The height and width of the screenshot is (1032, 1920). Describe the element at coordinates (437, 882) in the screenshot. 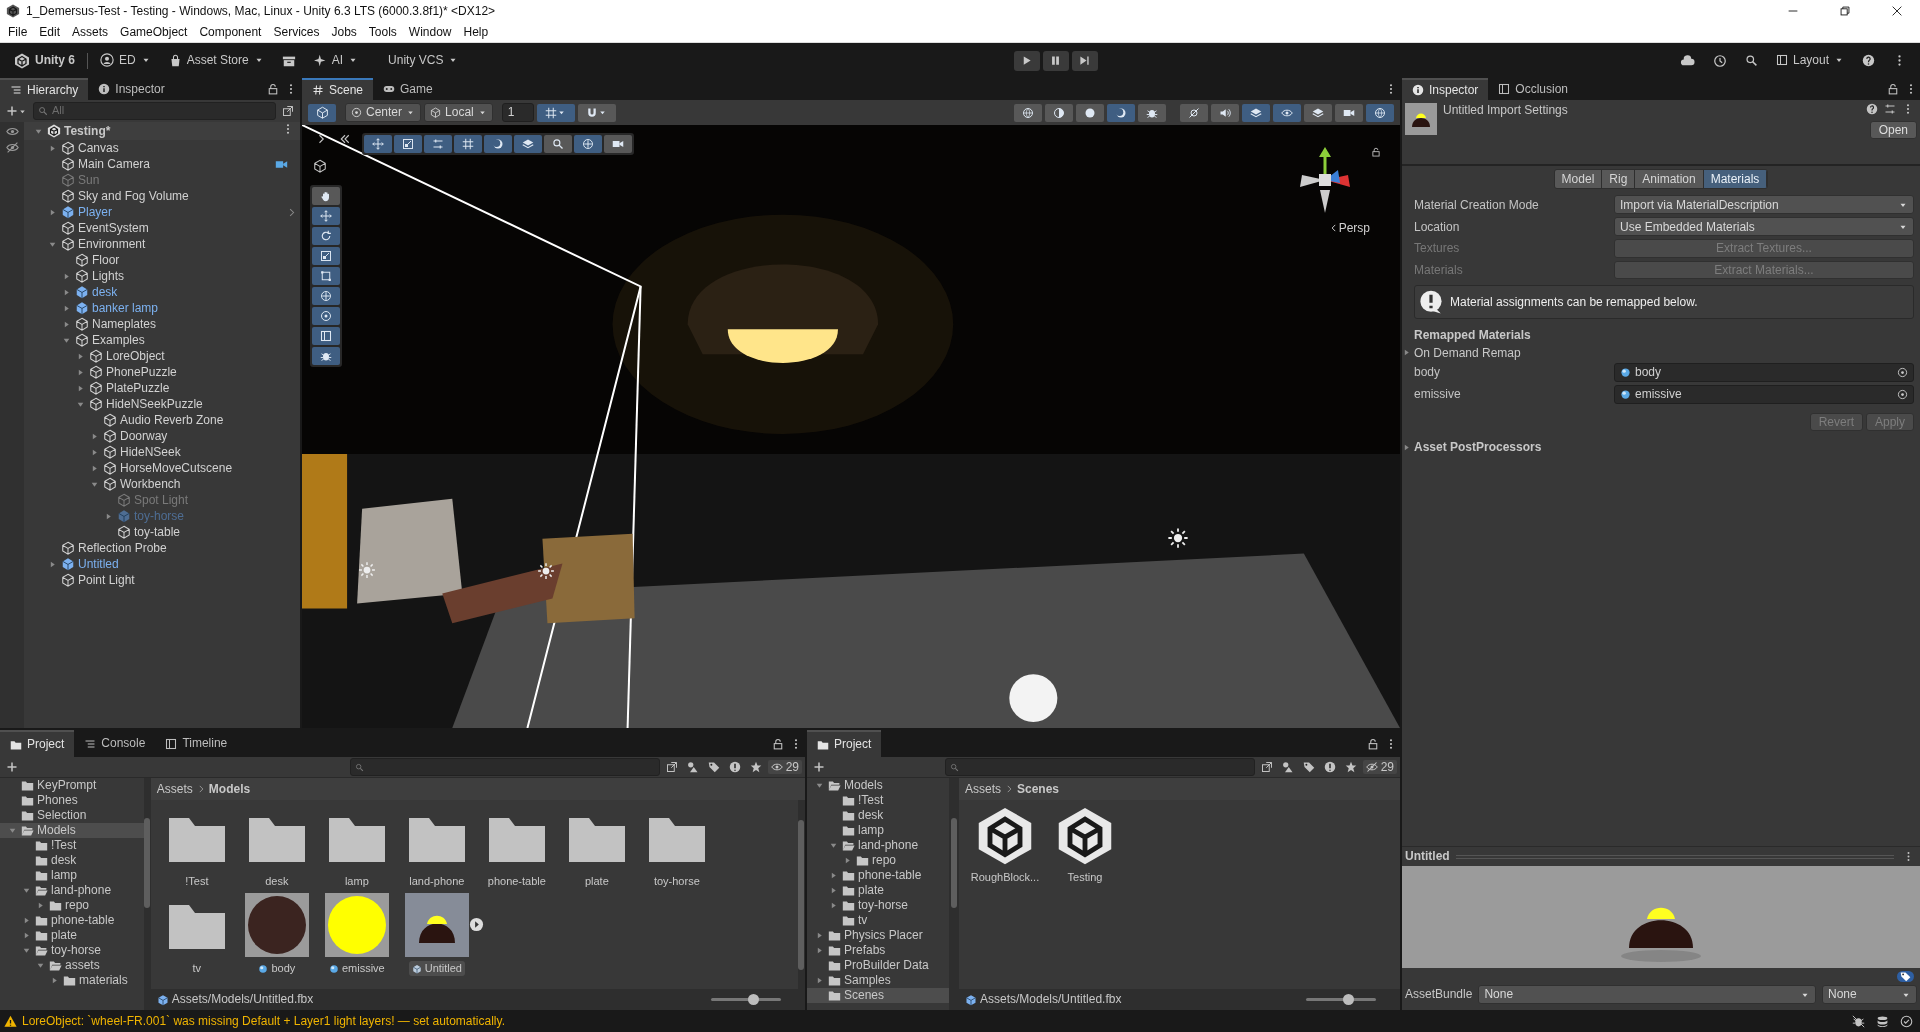

I see `asset-item: land-phone` at that location.